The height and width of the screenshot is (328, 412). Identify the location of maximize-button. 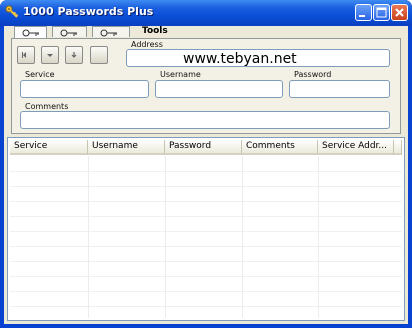
(381, 12).